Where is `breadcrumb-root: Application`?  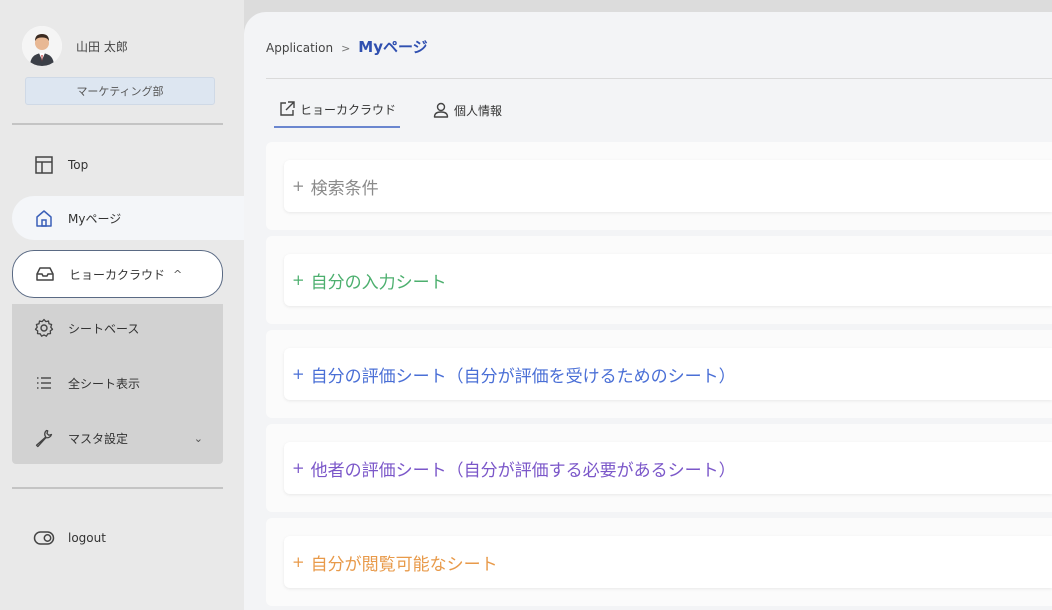 breadcrumb-root: Application is located at coordinates (299, 48).